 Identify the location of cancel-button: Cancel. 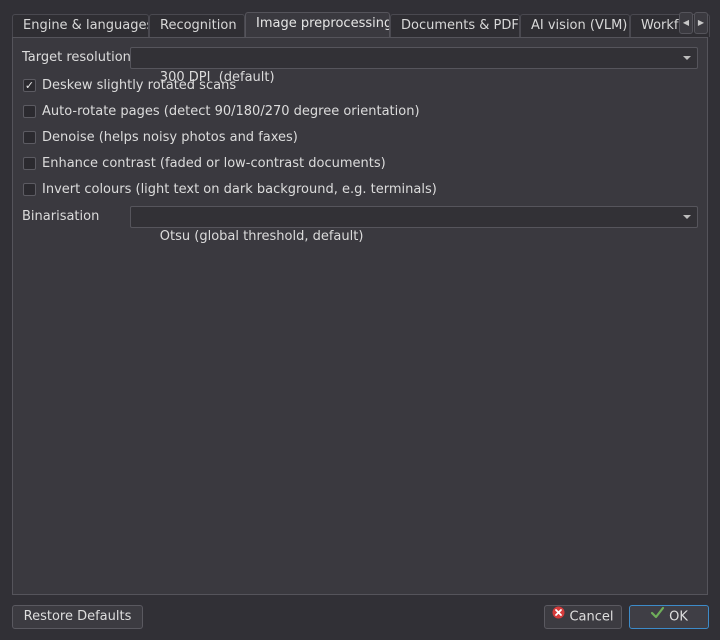
(583, 617).